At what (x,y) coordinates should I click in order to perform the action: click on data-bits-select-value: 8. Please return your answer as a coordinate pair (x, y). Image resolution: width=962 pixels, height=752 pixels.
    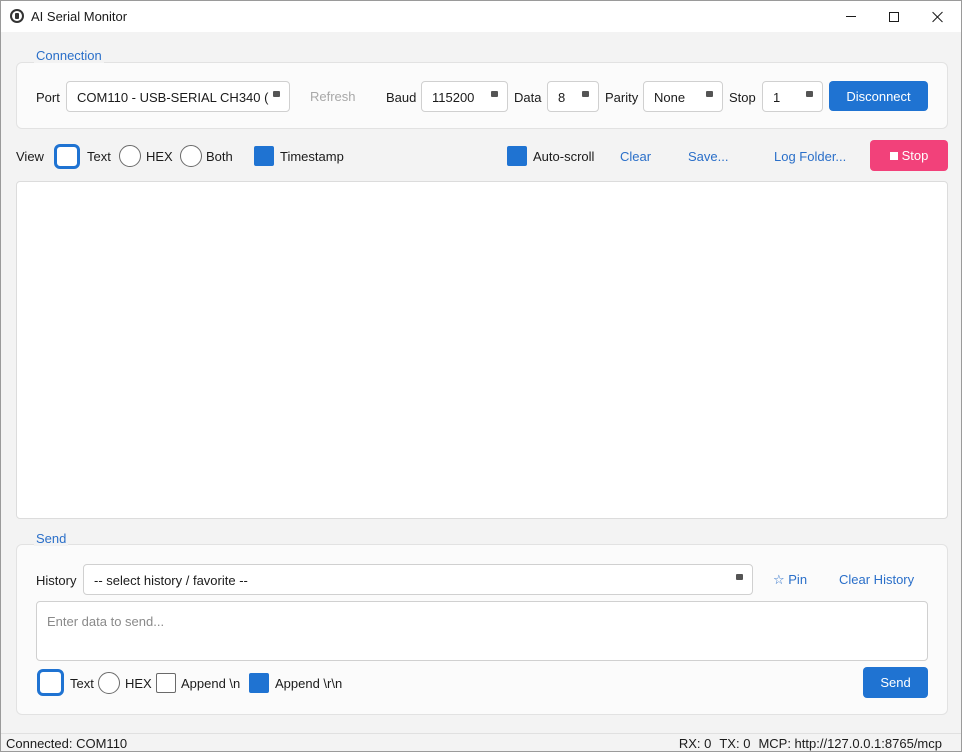
    Looking at the image, I should click on (562, 97).